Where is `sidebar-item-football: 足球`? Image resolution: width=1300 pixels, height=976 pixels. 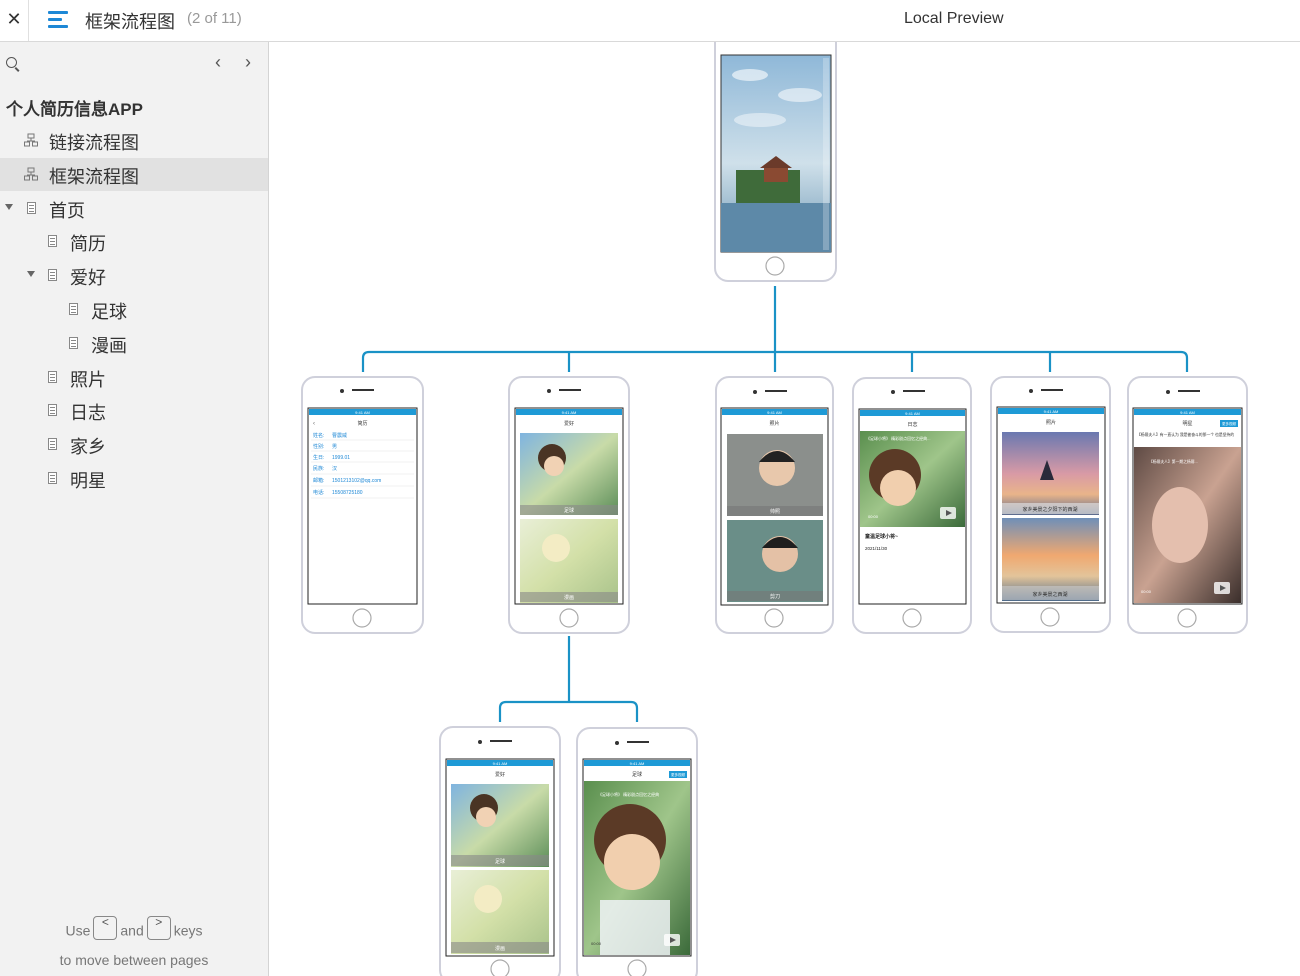
sidebar-item-football: 足球 is located at coordinates (134, 309).